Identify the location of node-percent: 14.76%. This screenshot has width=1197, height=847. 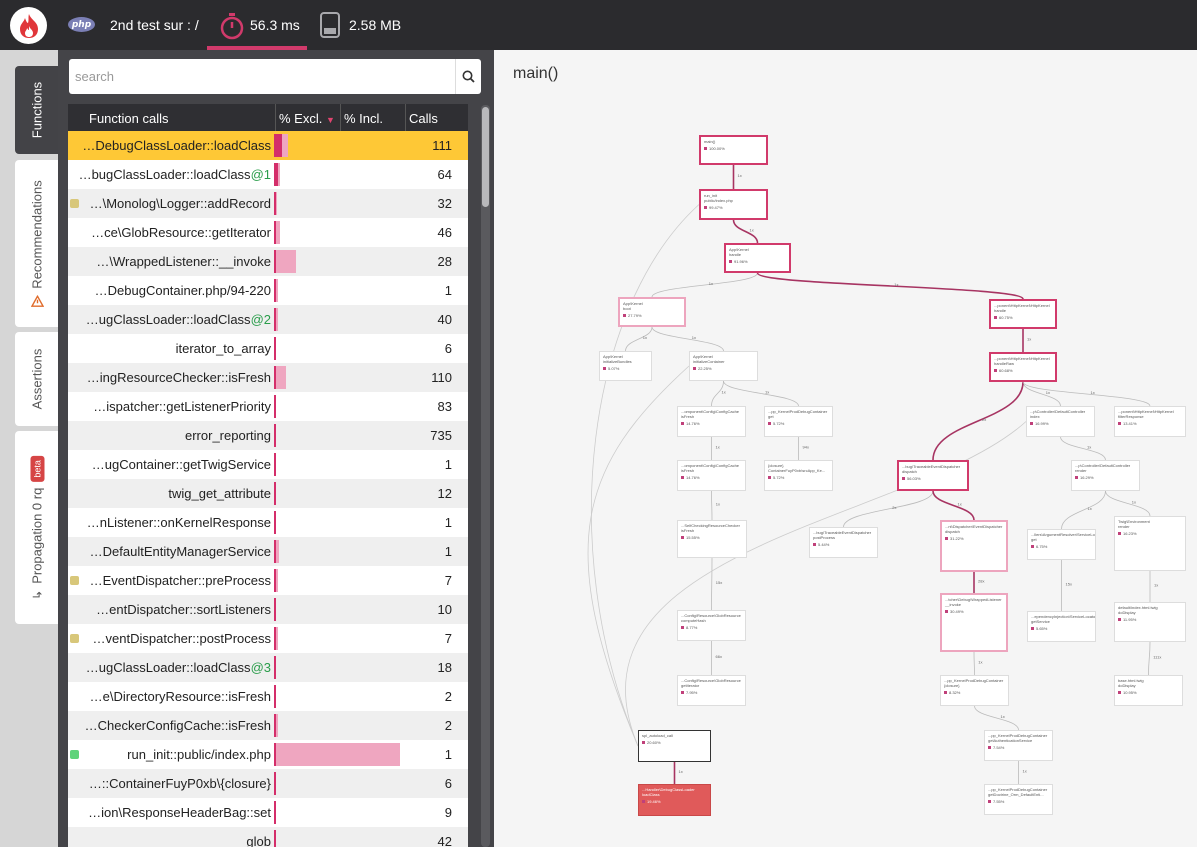
(711, 477).